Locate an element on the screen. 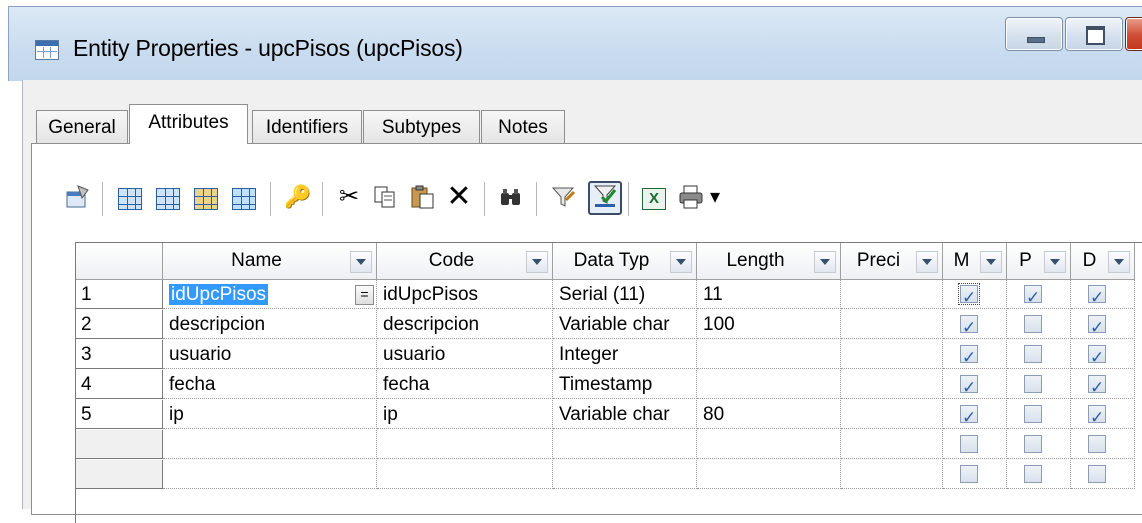  column-header-mandatory: M is located at coordinates (975, 261).